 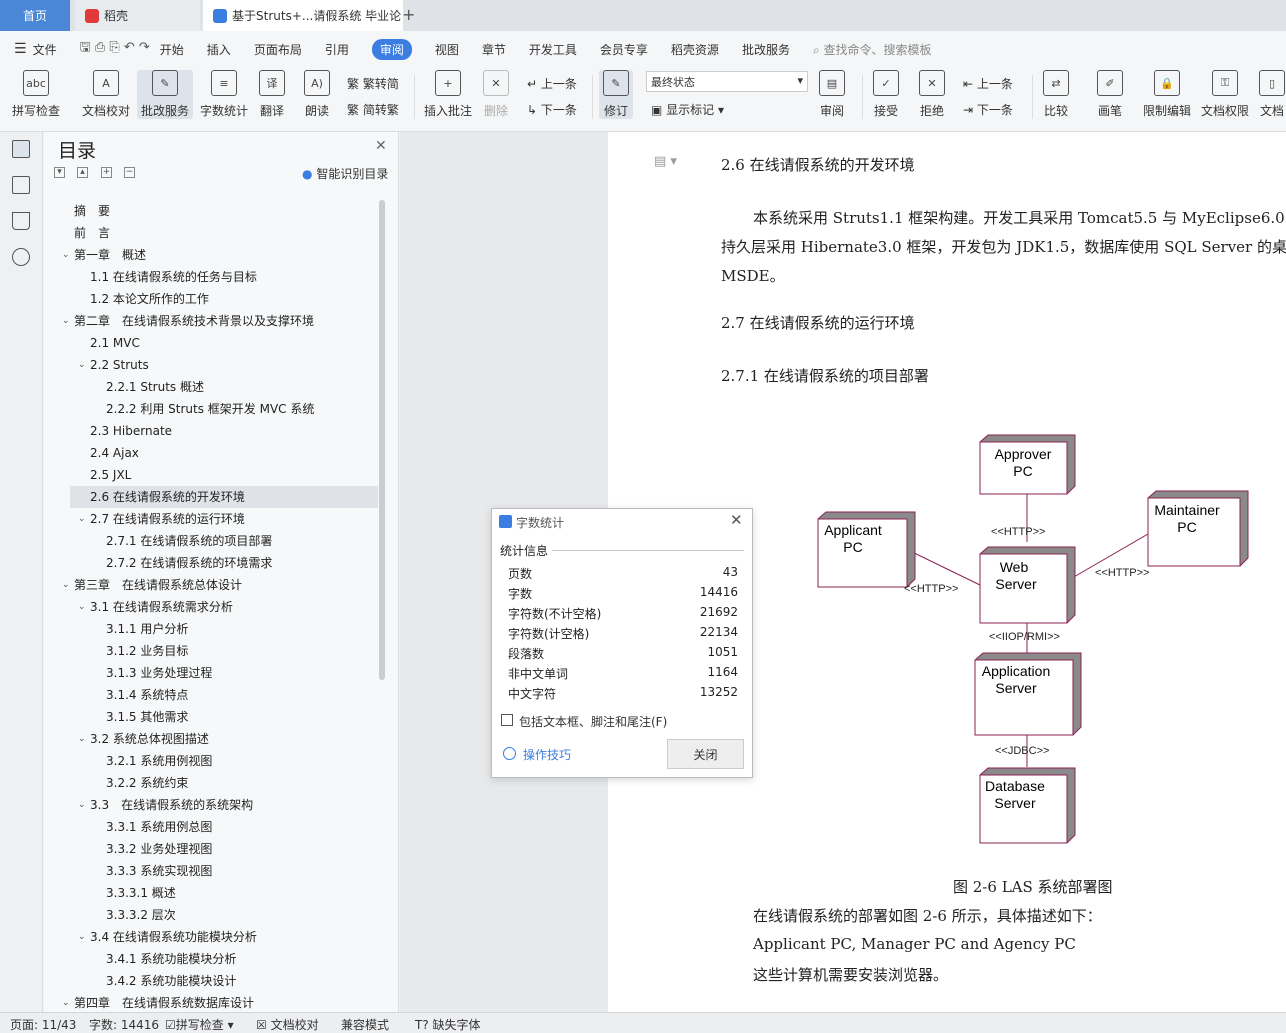 I want to click on accept-button: ✓ 接受, so click(x=886, y=94).